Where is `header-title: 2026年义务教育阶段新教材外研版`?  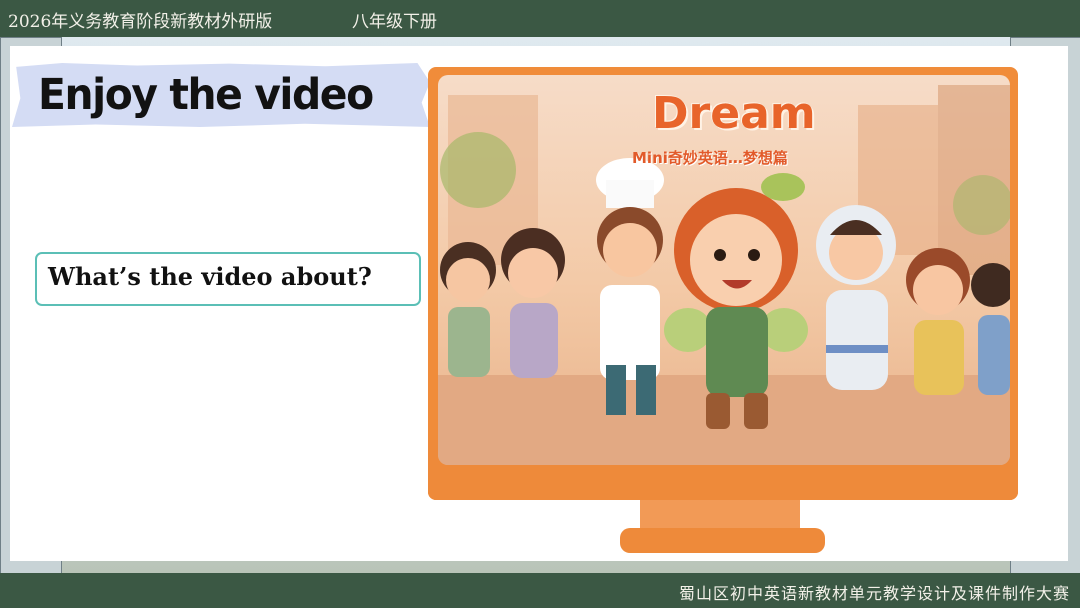
header-title: 2026年义务教育阶段新教材外研版 is located at coordinates (140, 22).